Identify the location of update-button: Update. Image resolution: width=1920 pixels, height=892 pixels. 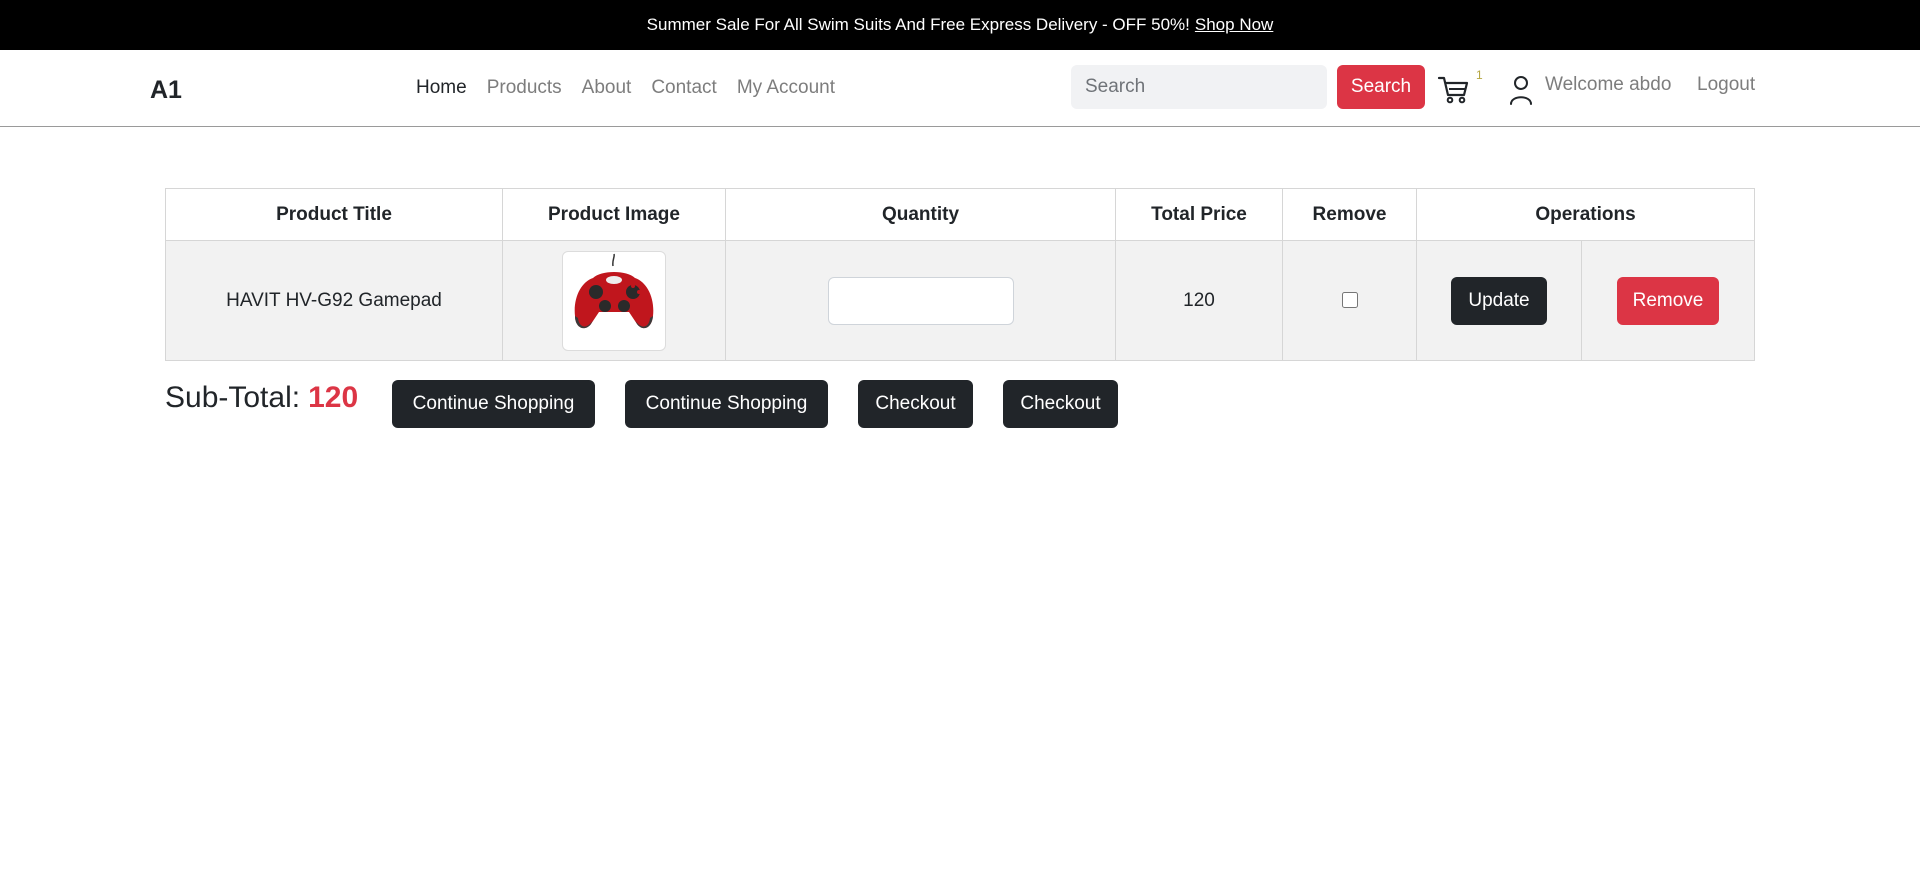
(1499, 300).